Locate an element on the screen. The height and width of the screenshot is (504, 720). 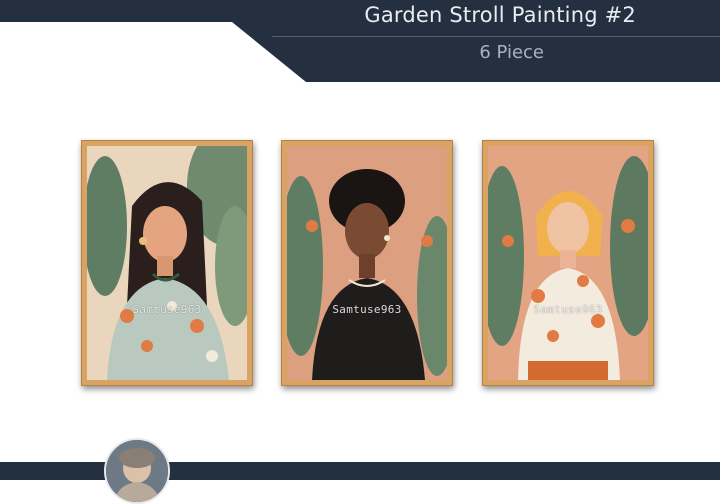
painting-frame-1: Samtuse963 is located at coordinates (167, 263).